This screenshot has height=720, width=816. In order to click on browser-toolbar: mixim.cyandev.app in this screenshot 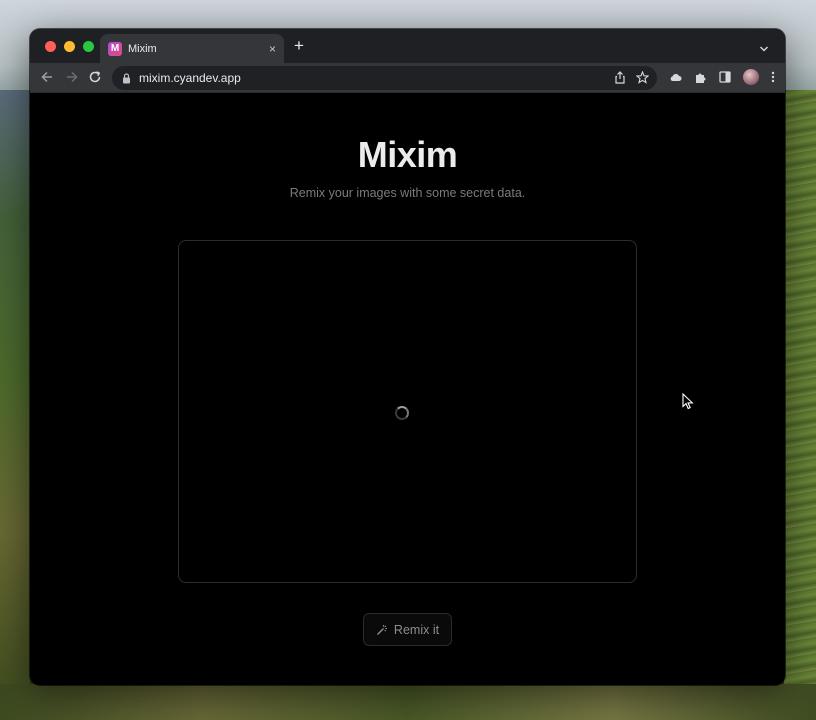, I will do `click(407, 78)`.